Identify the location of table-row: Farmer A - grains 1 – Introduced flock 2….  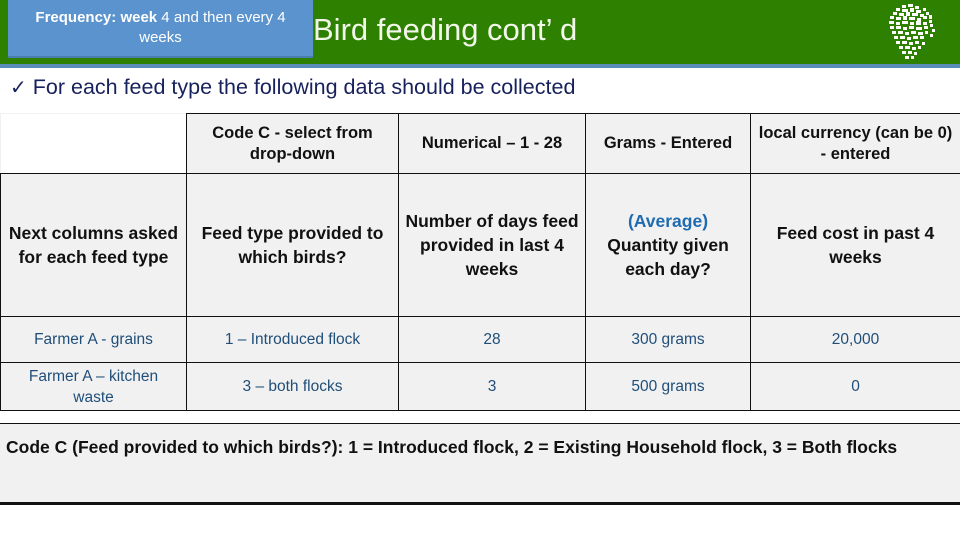
(480, 339).